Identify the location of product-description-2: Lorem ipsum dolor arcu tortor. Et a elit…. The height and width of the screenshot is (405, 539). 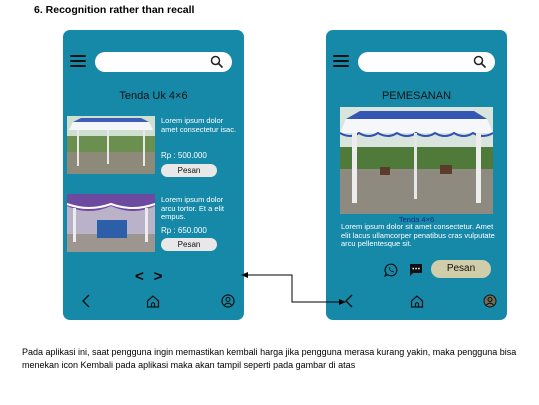
(192, 208).